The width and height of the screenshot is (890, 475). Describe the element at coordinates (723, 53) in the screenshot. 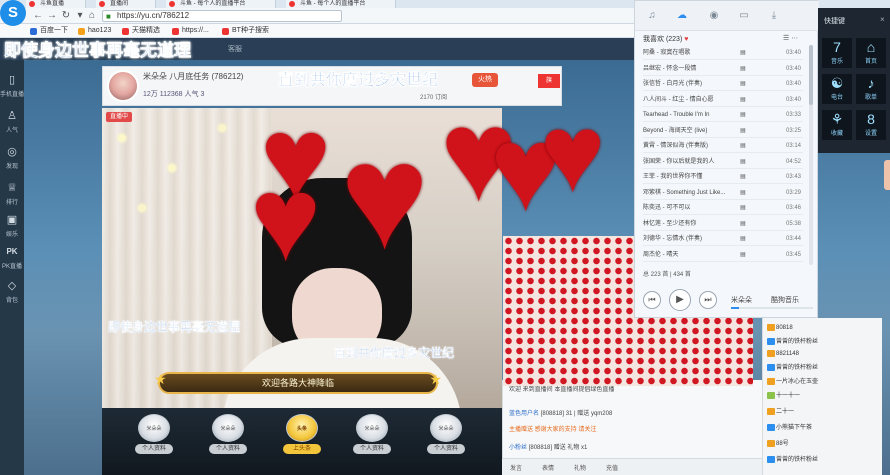

I see `song-row: 阿桑 - 寂寞在唱歌 ▤ 03:40` at that location.